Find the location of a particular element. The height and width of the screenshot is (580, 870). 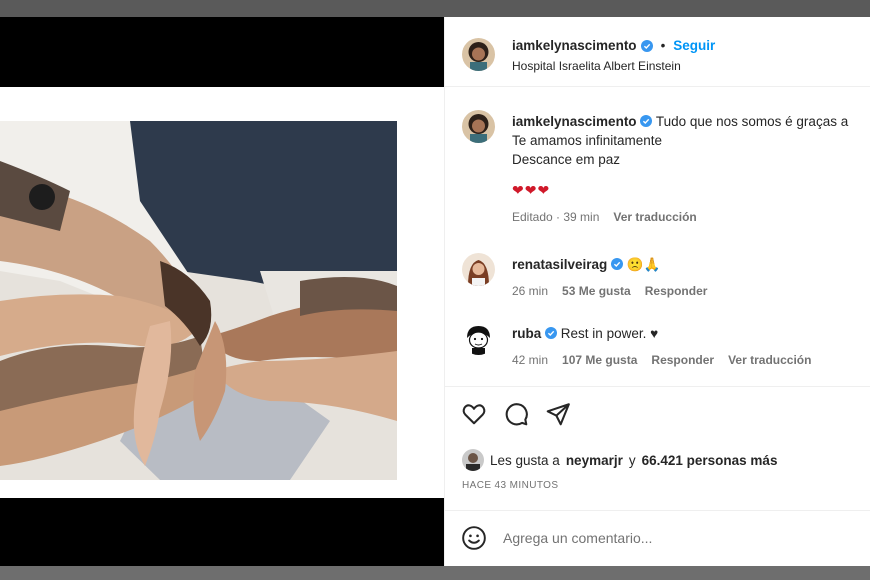

comment-meta: 26 min 53 Me gusta Responder is located at coordinates (691, 291).